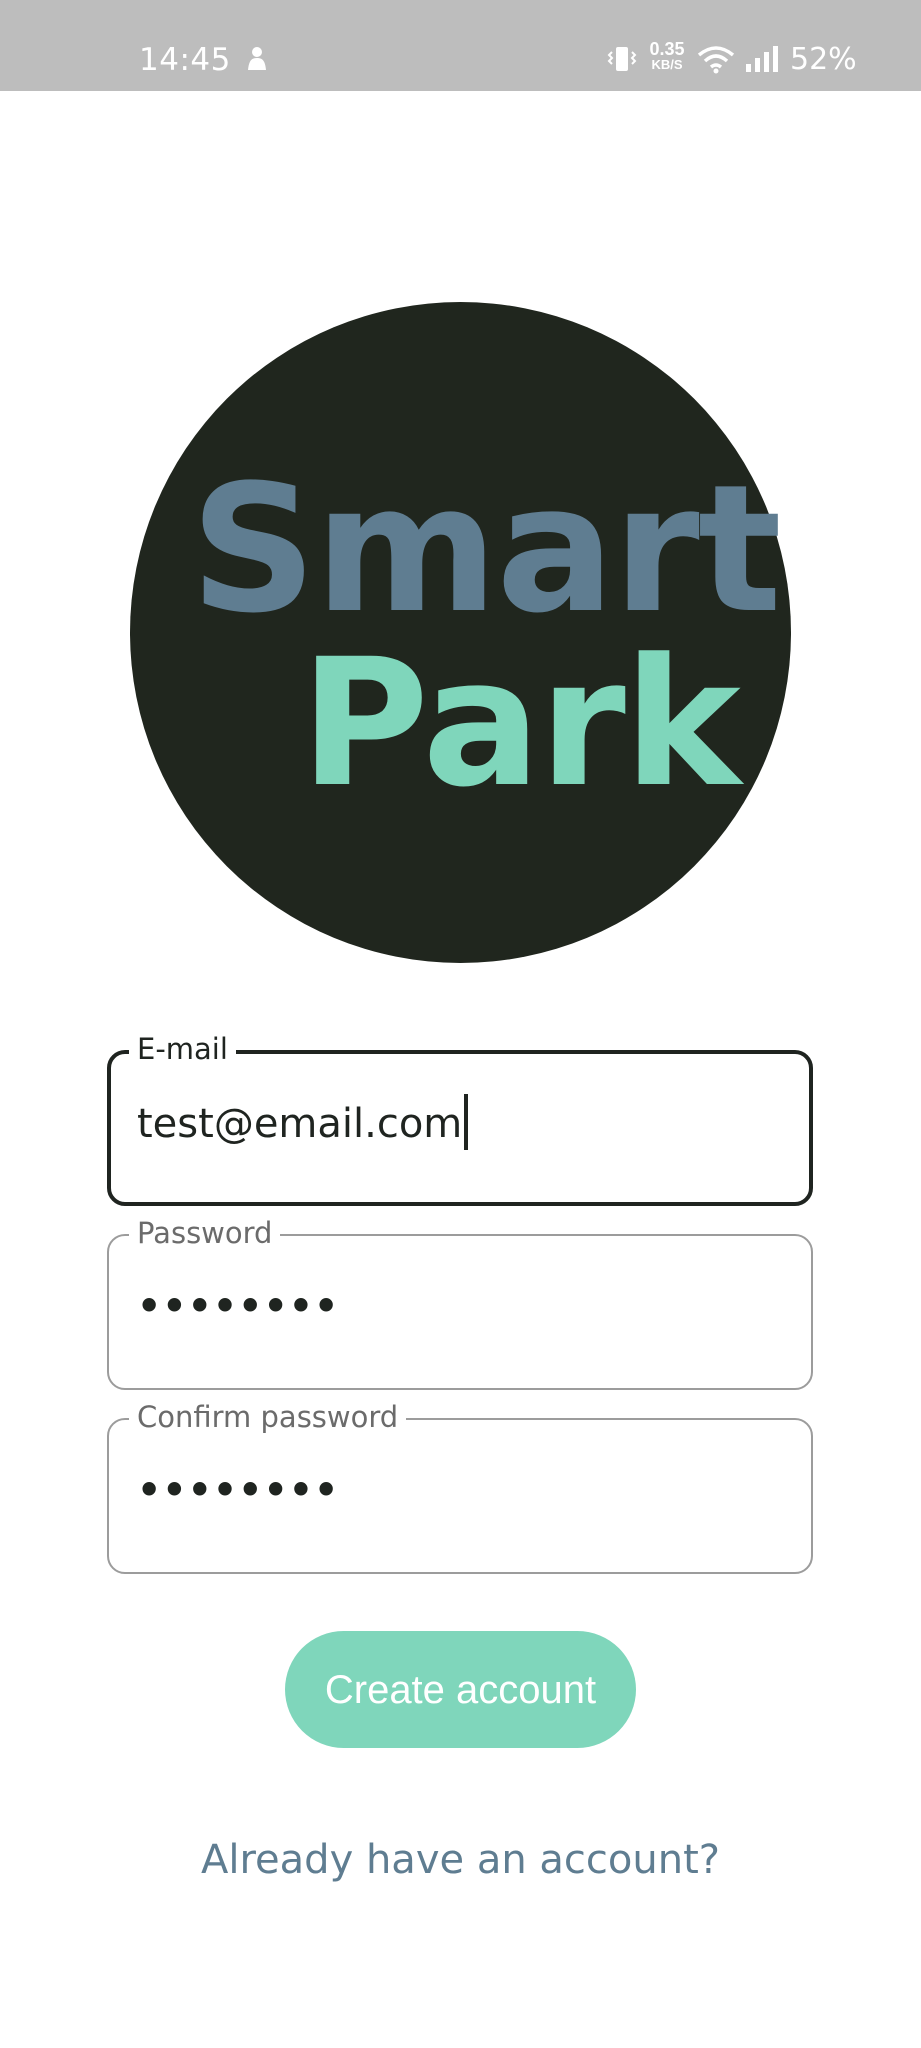 The image size is (921, 2048). I want to click on signal-icon, so click(762, 59).